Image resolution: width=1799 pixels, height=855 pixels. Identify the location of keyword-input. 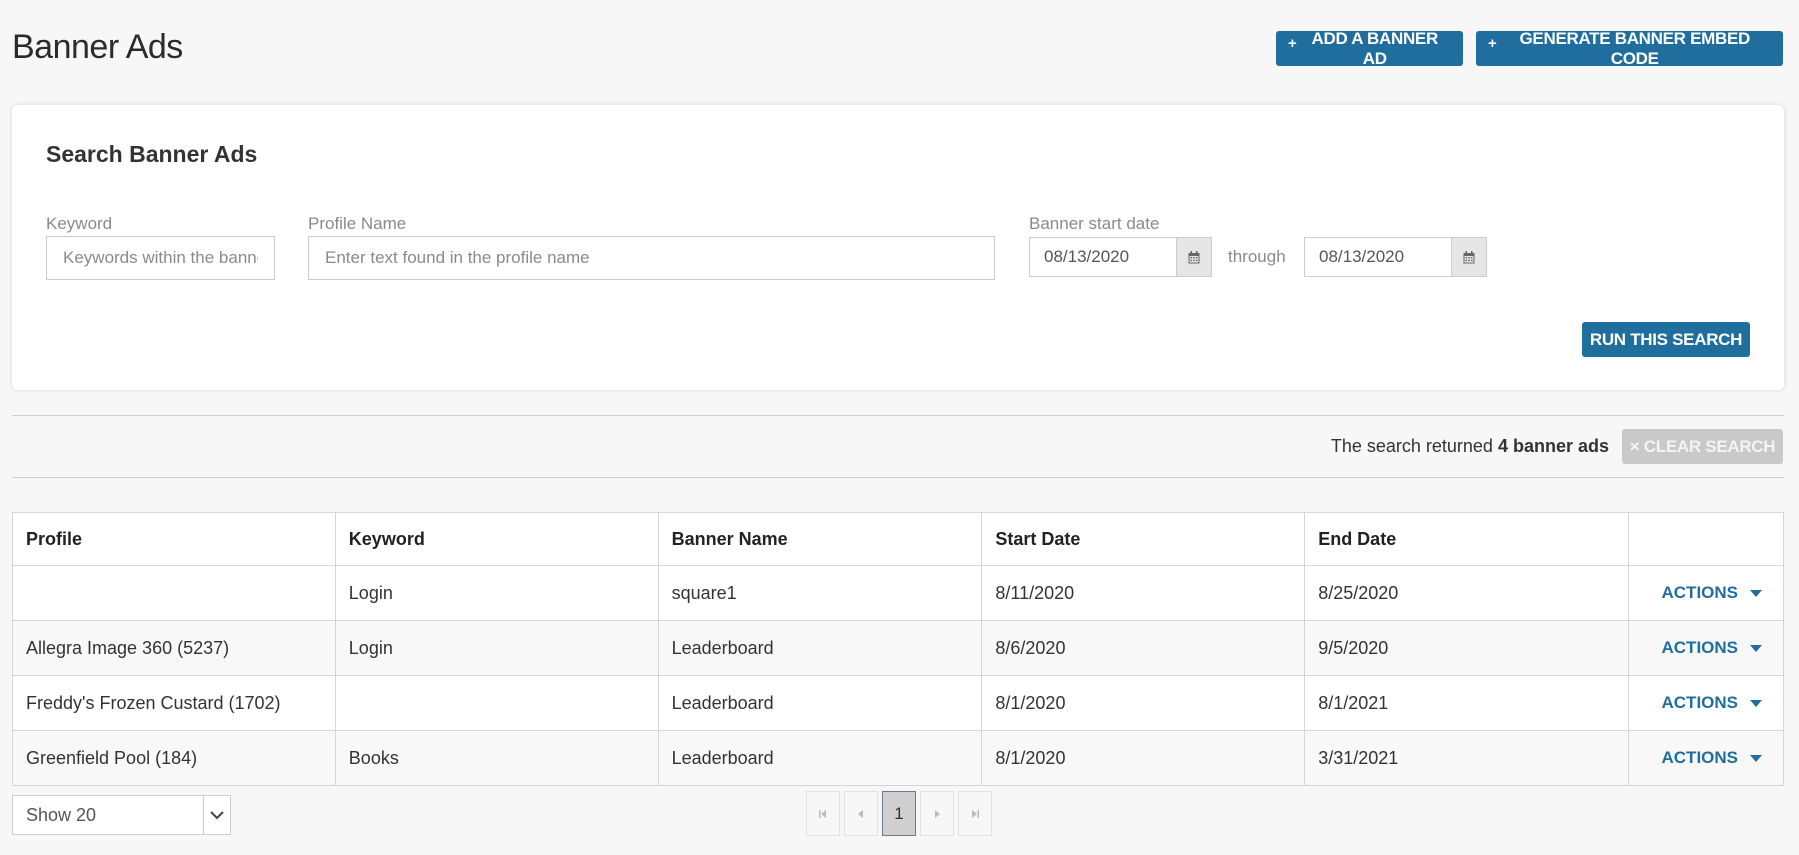
(160, 258).